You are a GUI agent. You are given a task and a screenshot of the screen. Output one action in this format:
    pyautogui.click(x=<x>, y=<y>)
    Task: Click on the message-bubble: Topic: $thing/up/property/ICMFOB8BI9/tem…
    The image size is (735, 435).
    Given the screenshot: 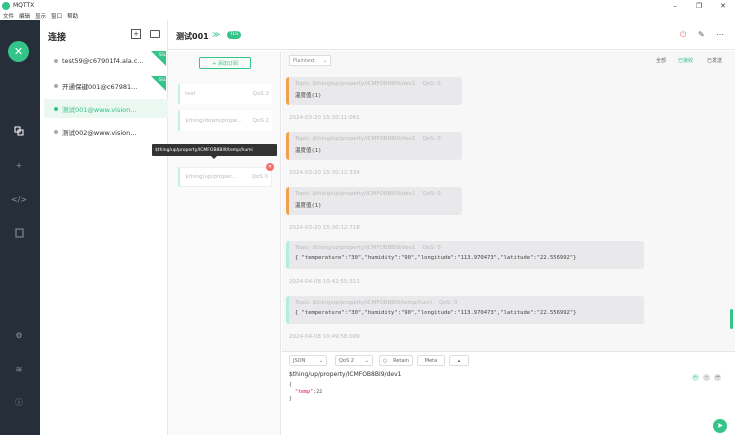 What is the action you would take?
    pyautogui.click(x=465, y=310)
    